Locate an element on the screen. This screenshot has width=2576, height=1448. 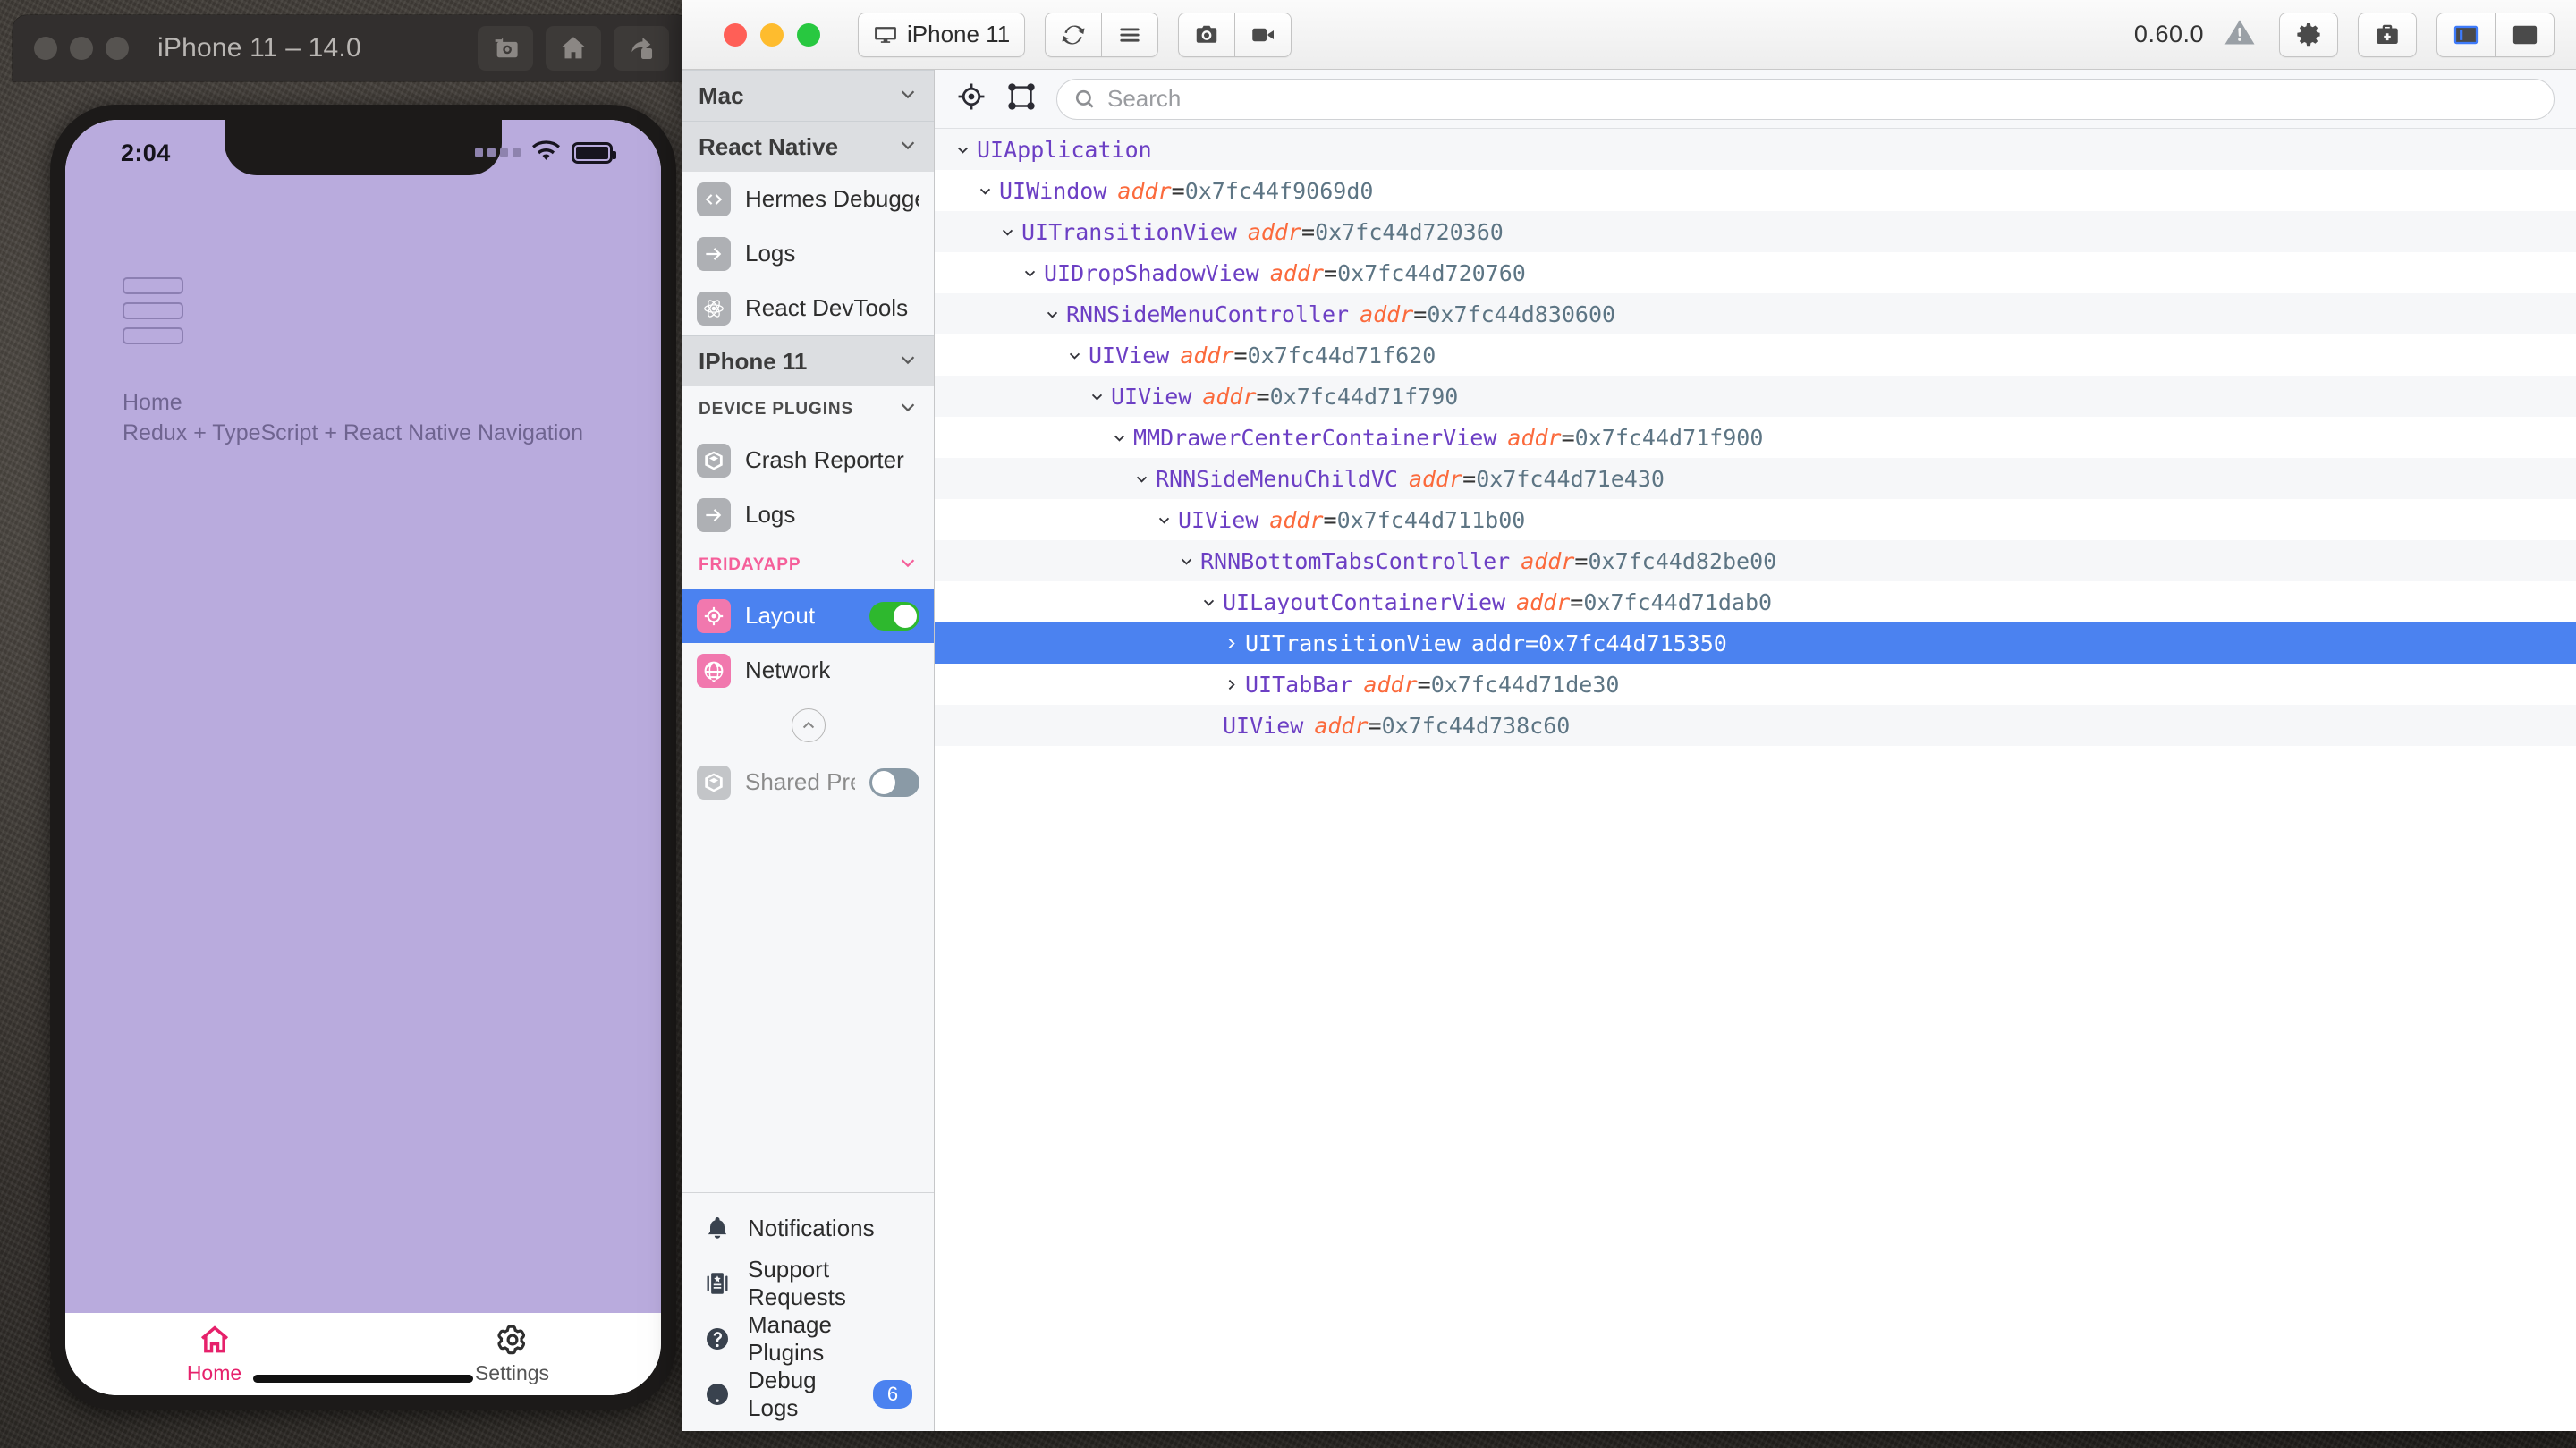
warning-triangle-icon is located at coordinates (2240, 34).